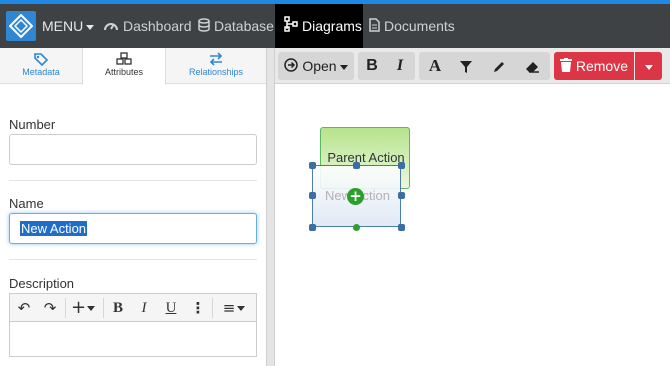 The image size is (670, 366). I want to click on underline-button: U, so click(171, 308).